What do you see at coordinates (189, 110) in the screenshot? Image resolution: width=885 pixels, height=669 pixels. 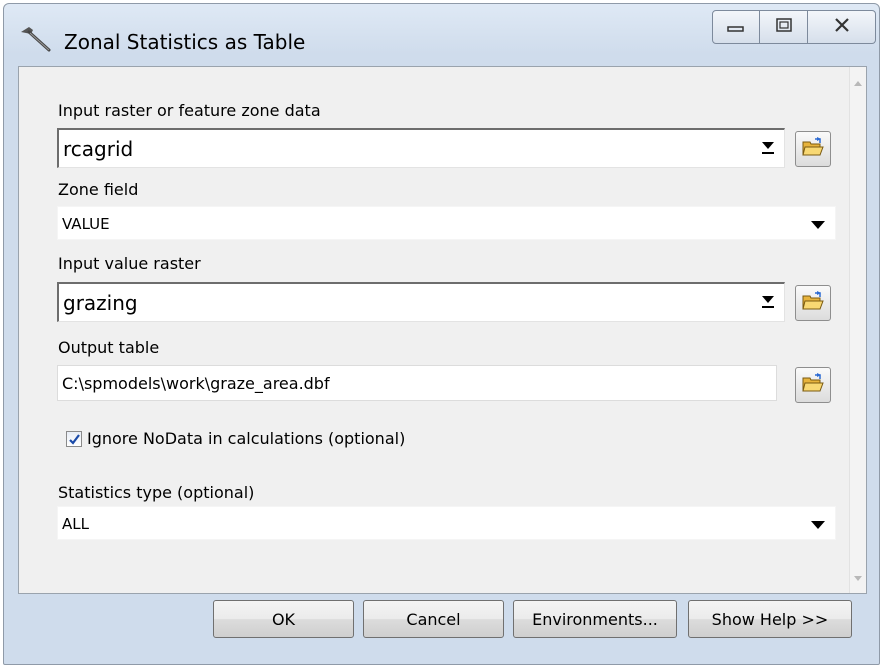 I see `input-raster-label: Input raster or feature zone data` at bounding box center [189, 110].